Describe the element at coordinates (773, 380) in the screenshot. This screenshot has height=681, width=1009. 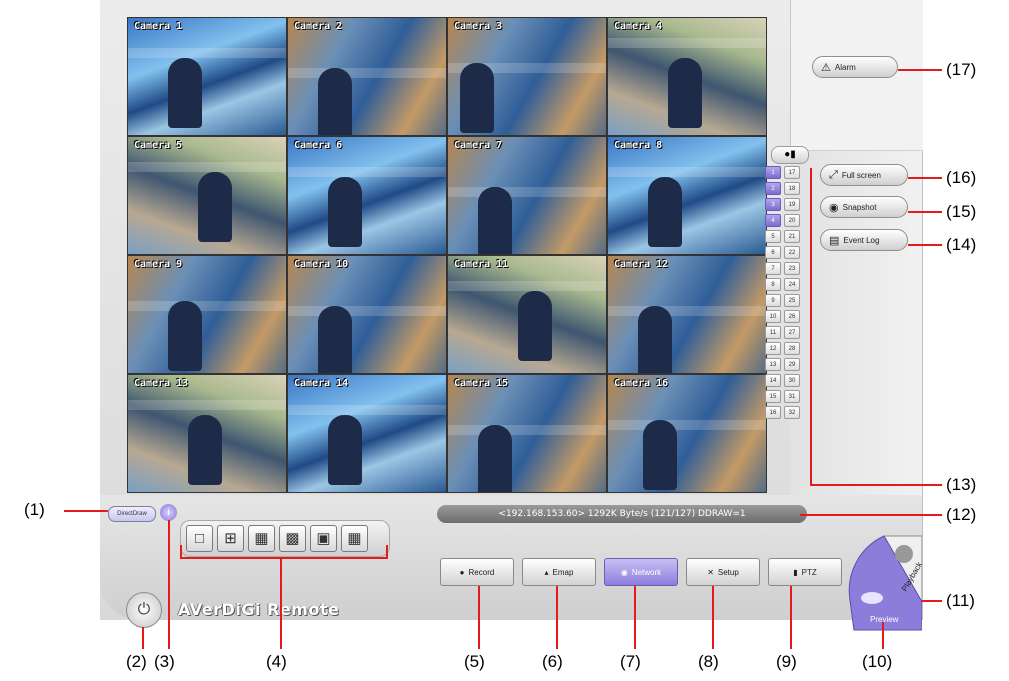
I see `channel-button: 14` at that location.